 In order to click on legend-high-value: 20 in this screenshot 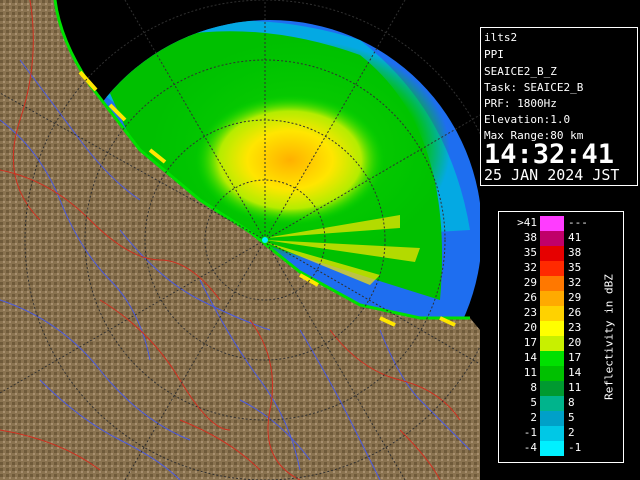, I will do `click(575, 342)`.